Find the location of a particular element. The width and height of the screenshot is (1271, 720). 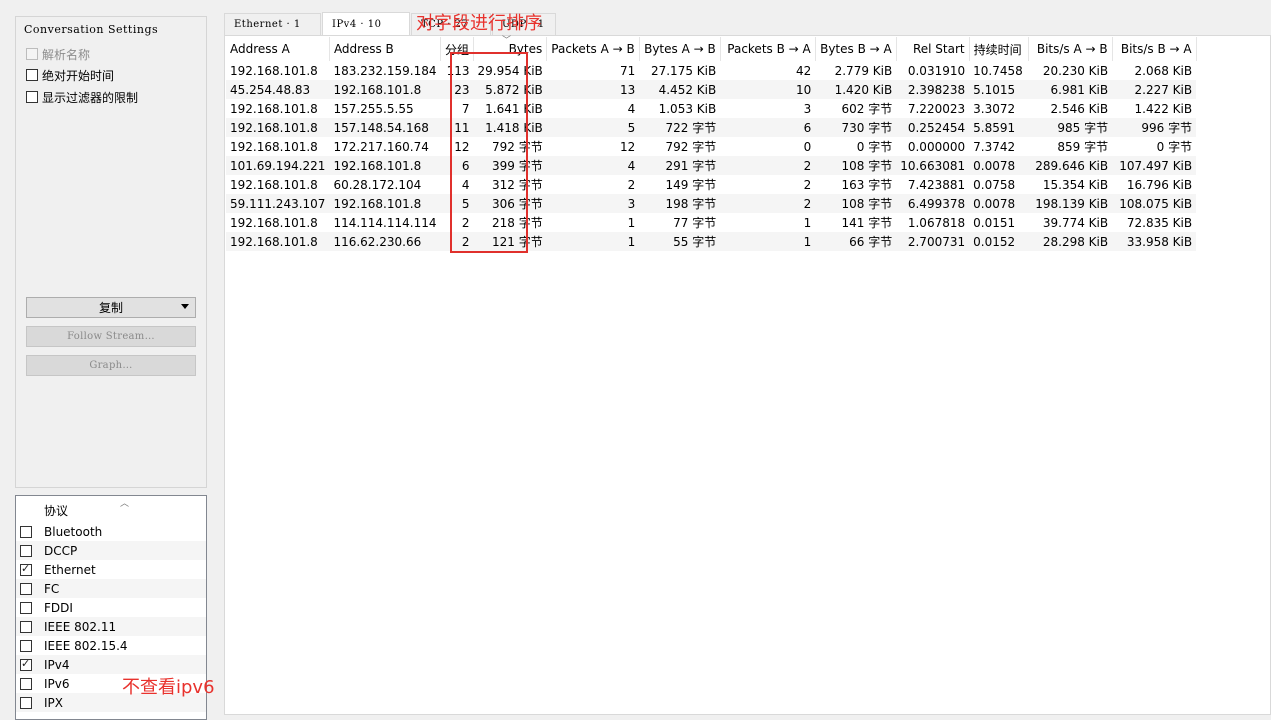

table-cell: 6 is located at coordinates (807, 127).